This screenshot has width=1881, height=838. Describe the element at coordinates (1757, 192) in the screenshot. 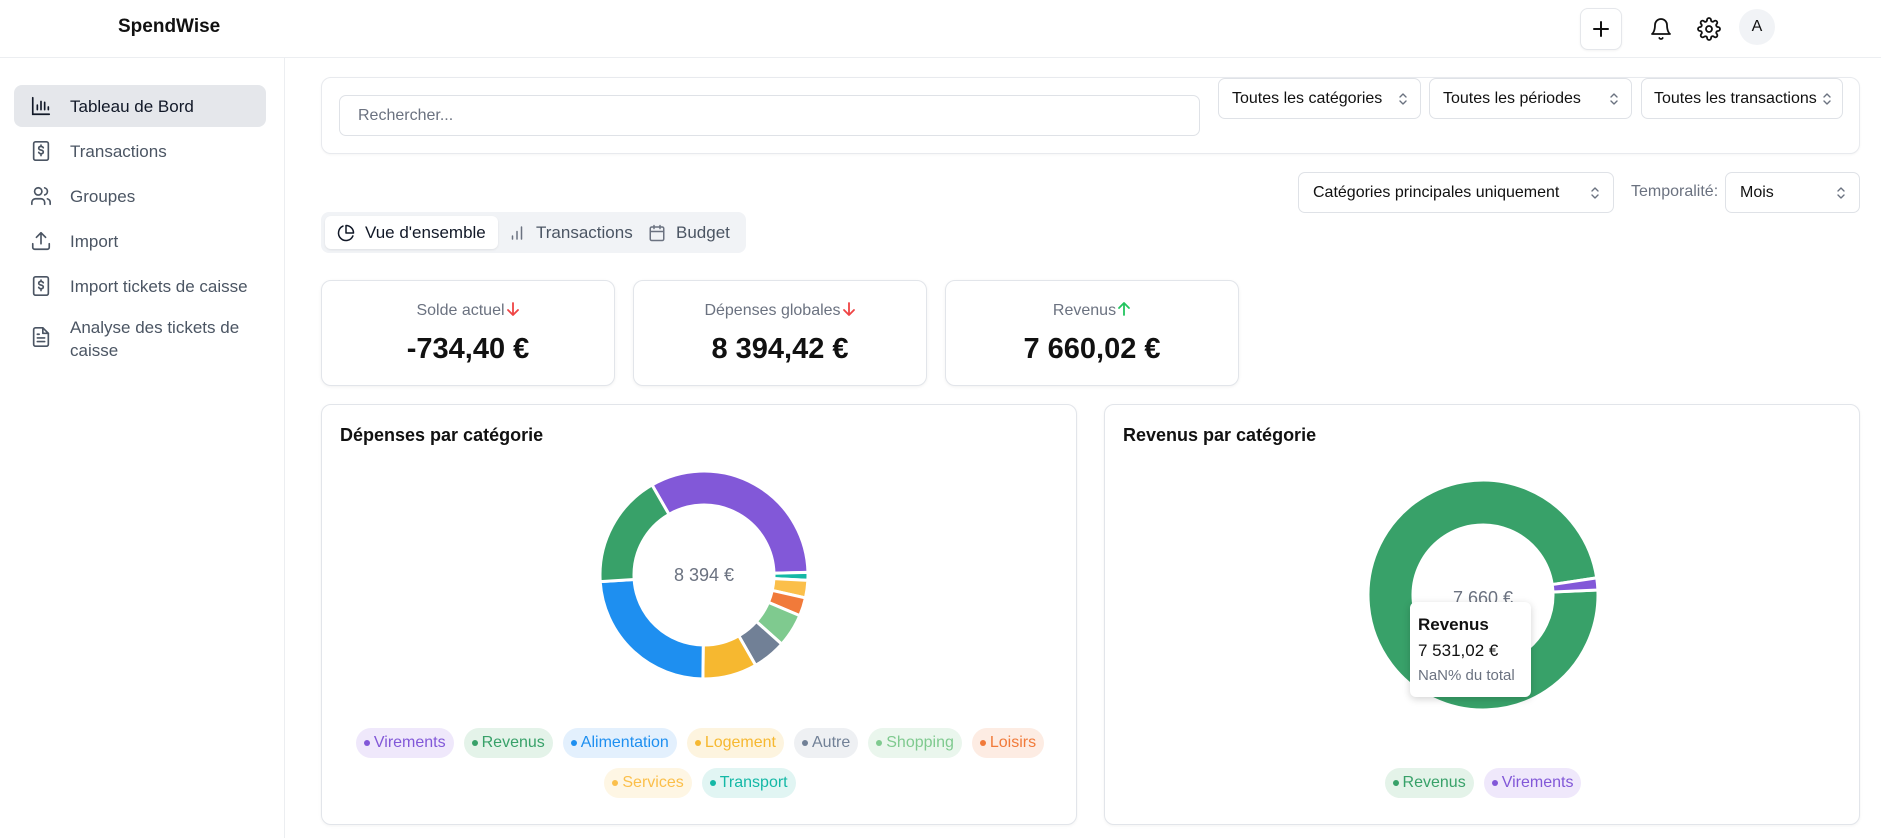

I see `temporality-value: Mois` at that location.